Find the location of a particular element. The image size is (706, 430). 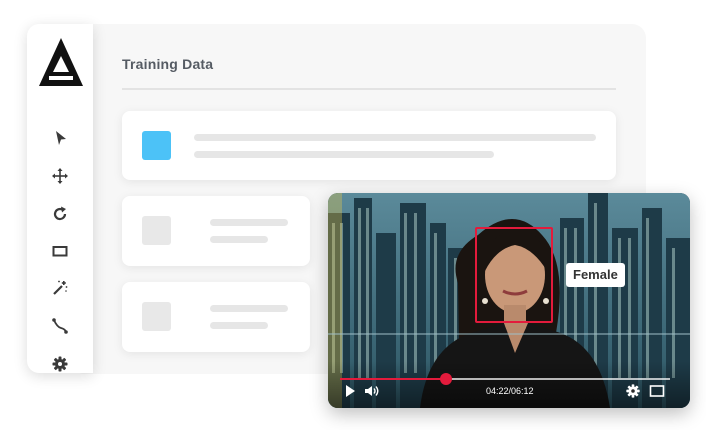

data-card-selected is located at coordinates (369, 145).